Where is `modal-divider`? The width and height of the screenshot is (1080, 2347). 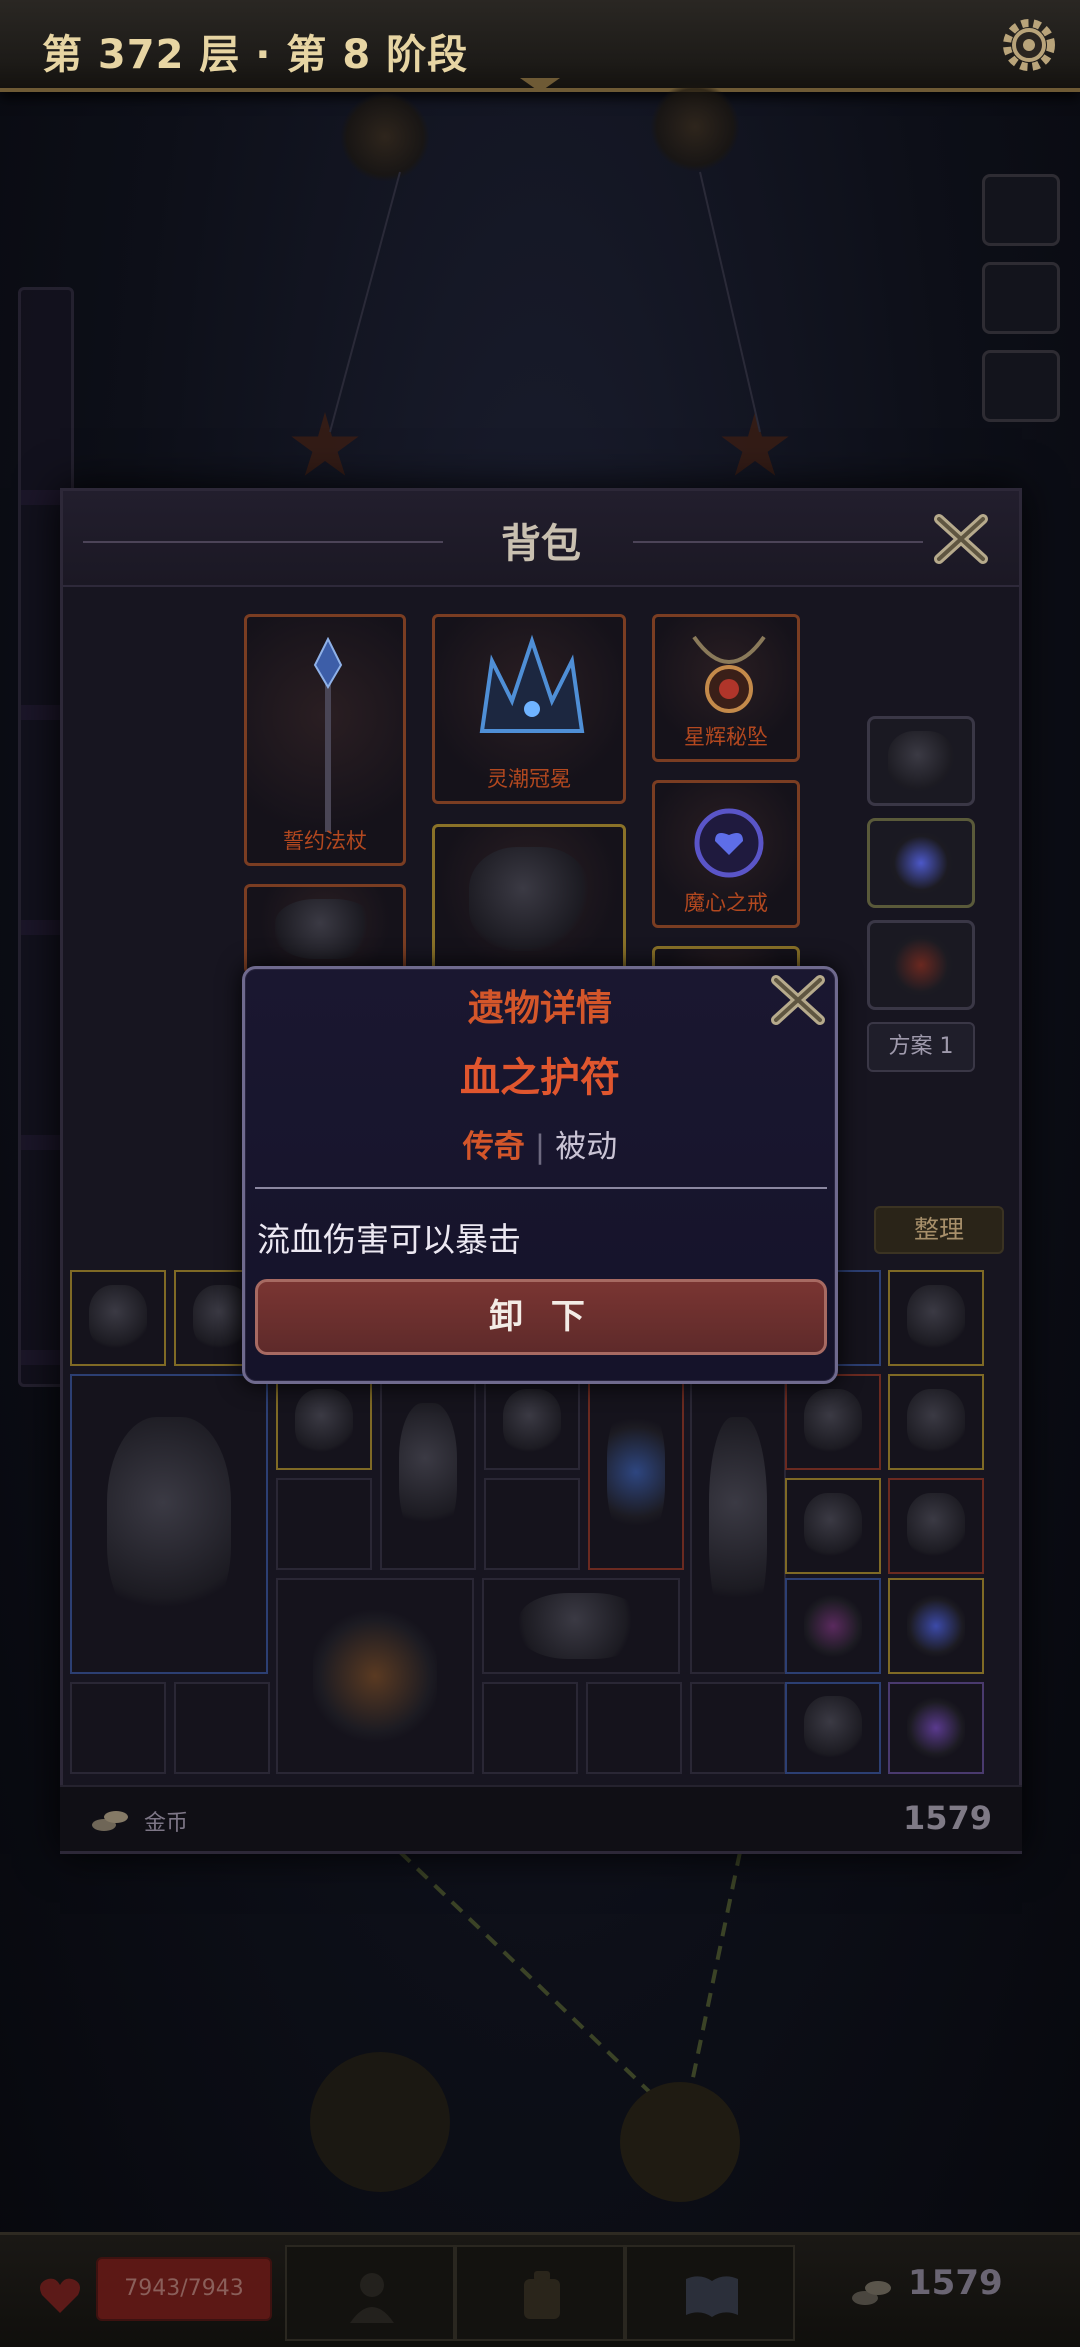
modal-divider is located at coordinates (541, 1188).